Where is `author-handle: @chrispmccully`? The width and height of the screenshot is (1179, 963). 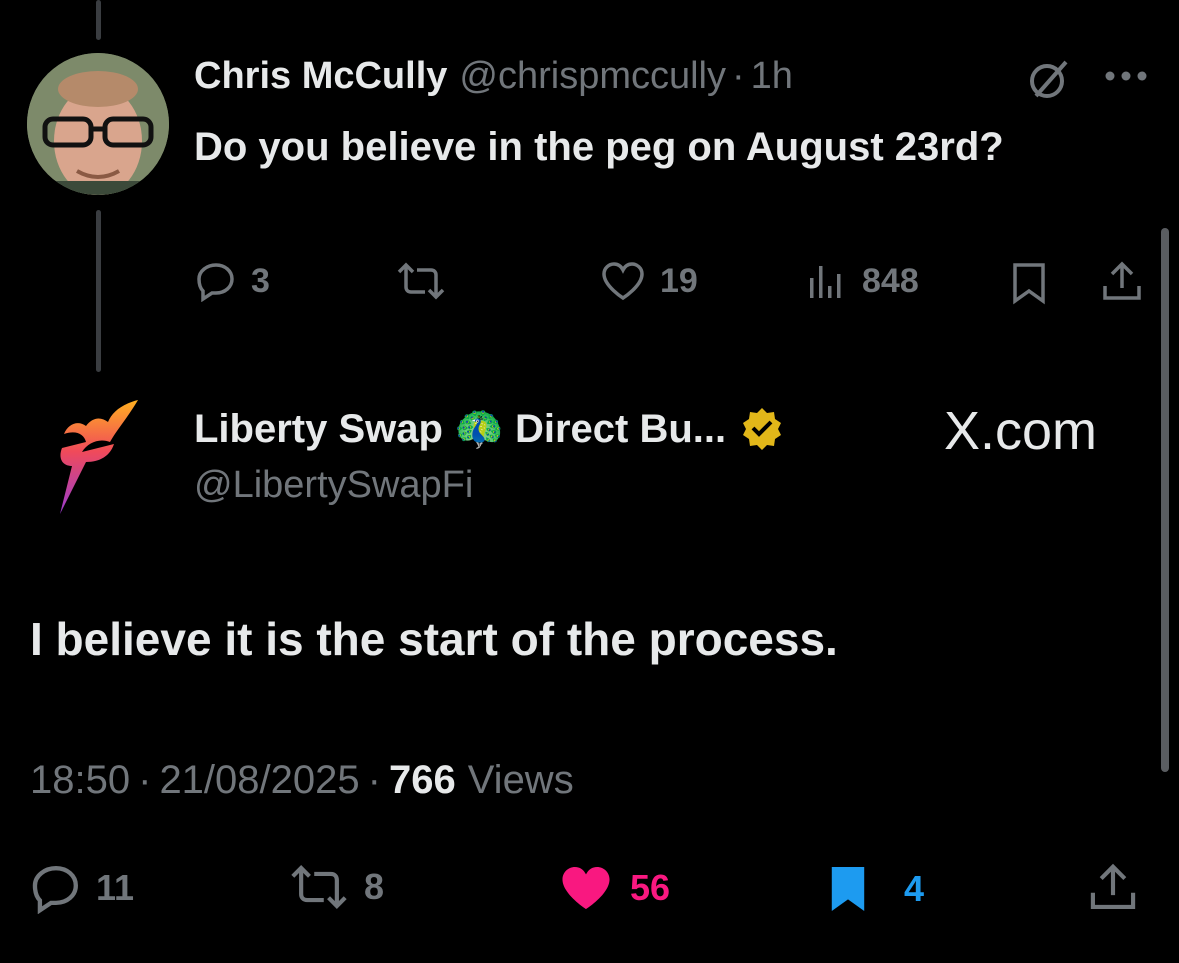
author-handle: @chrispmccully is located at coordinates (592, 76).